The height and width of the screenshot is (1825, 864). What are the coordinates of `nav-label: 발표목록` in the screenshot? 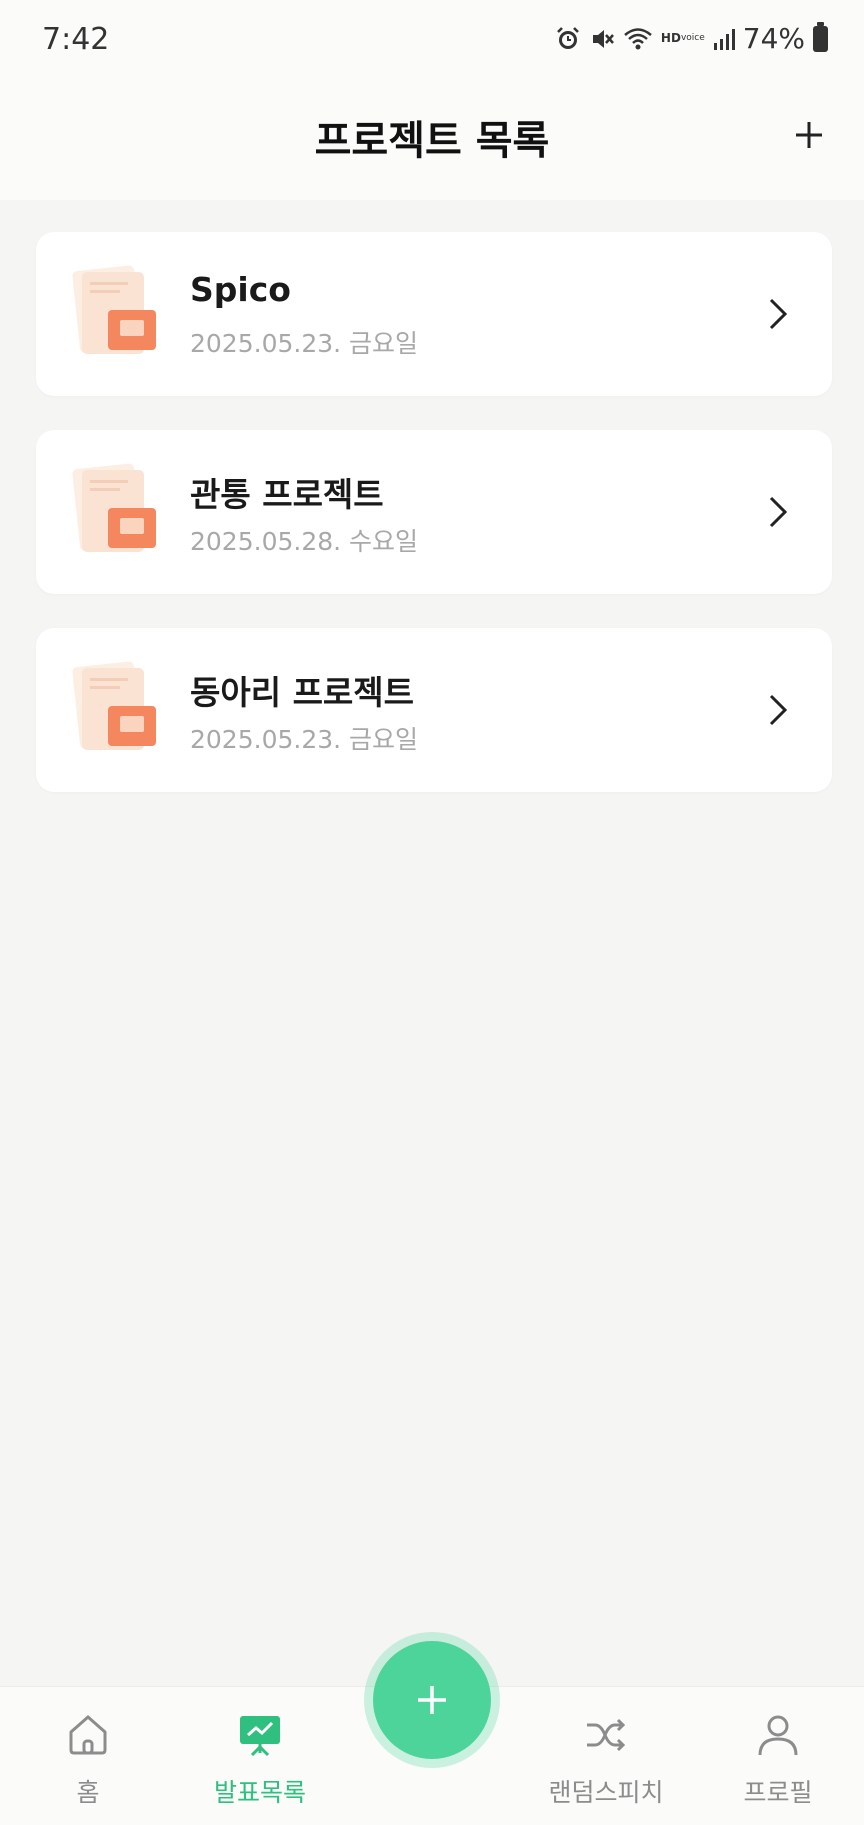 It's located at (259, 1792).